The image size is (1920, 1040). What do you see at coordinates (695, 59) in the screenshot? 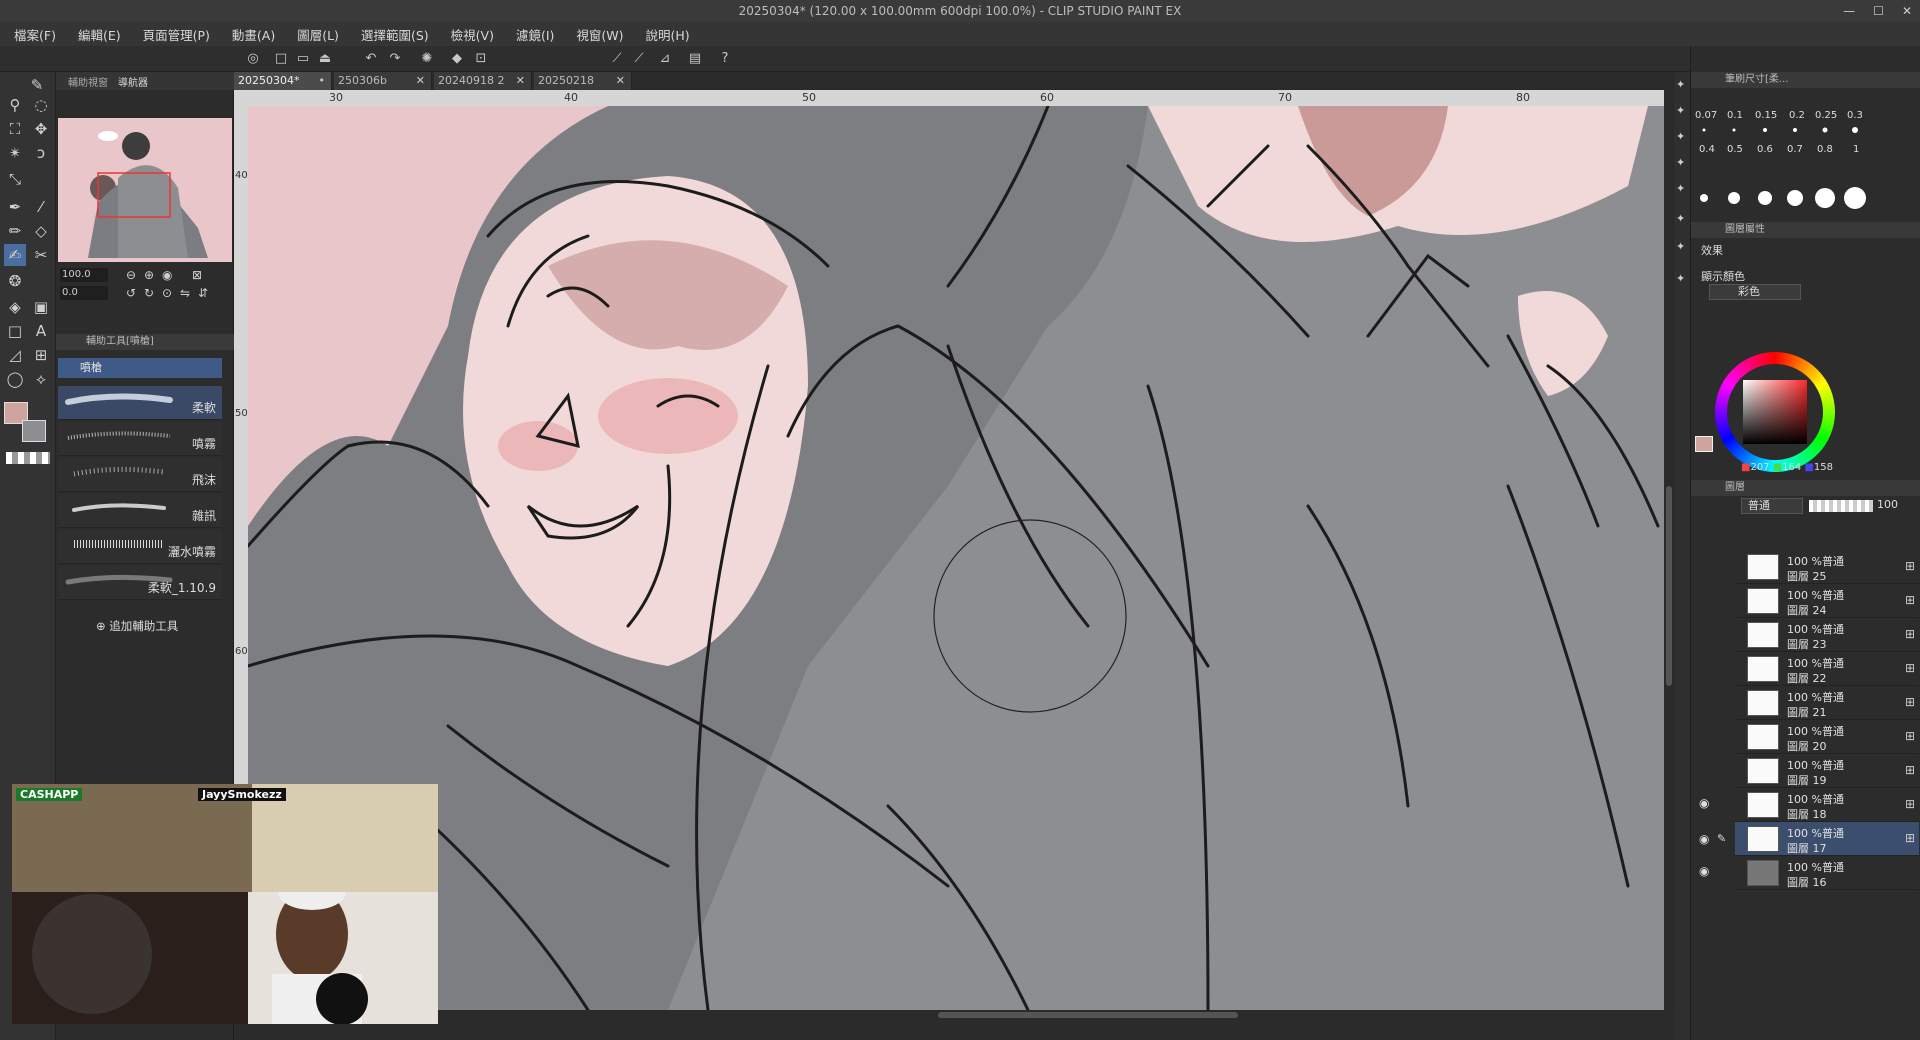
I see `settings-icon: ▤` at bounding box center [695, 59].